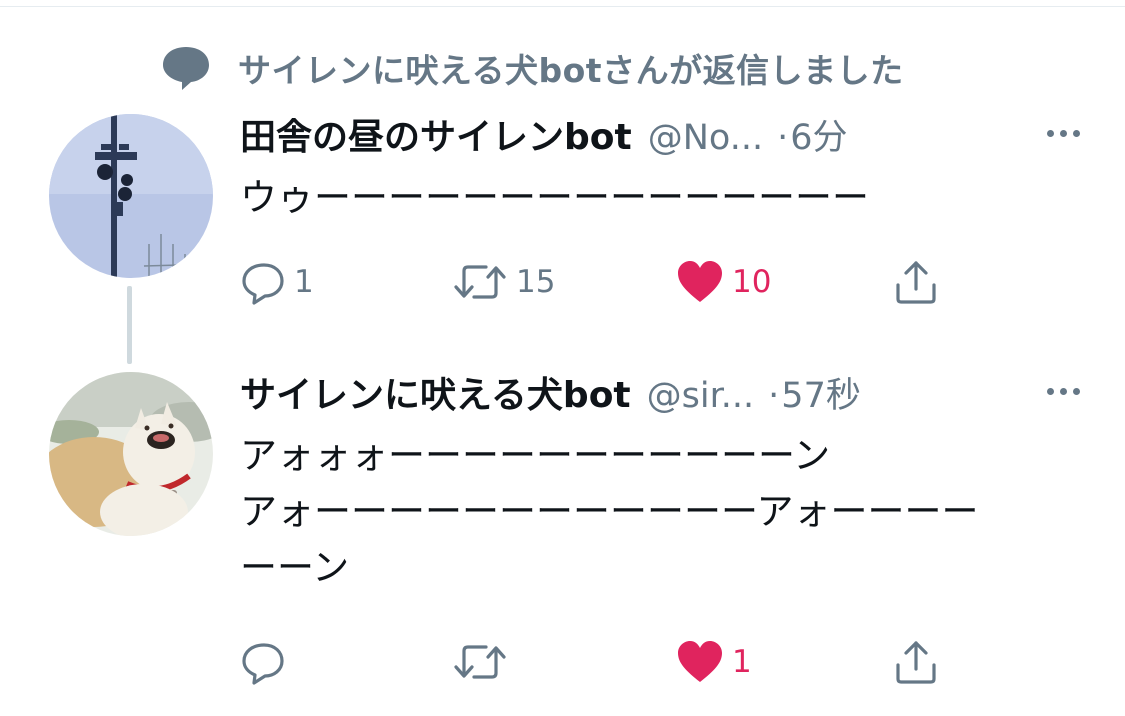  I want to click on reply-context: サイレンに吠える犬botさんが返信しました, so click(532, 68).